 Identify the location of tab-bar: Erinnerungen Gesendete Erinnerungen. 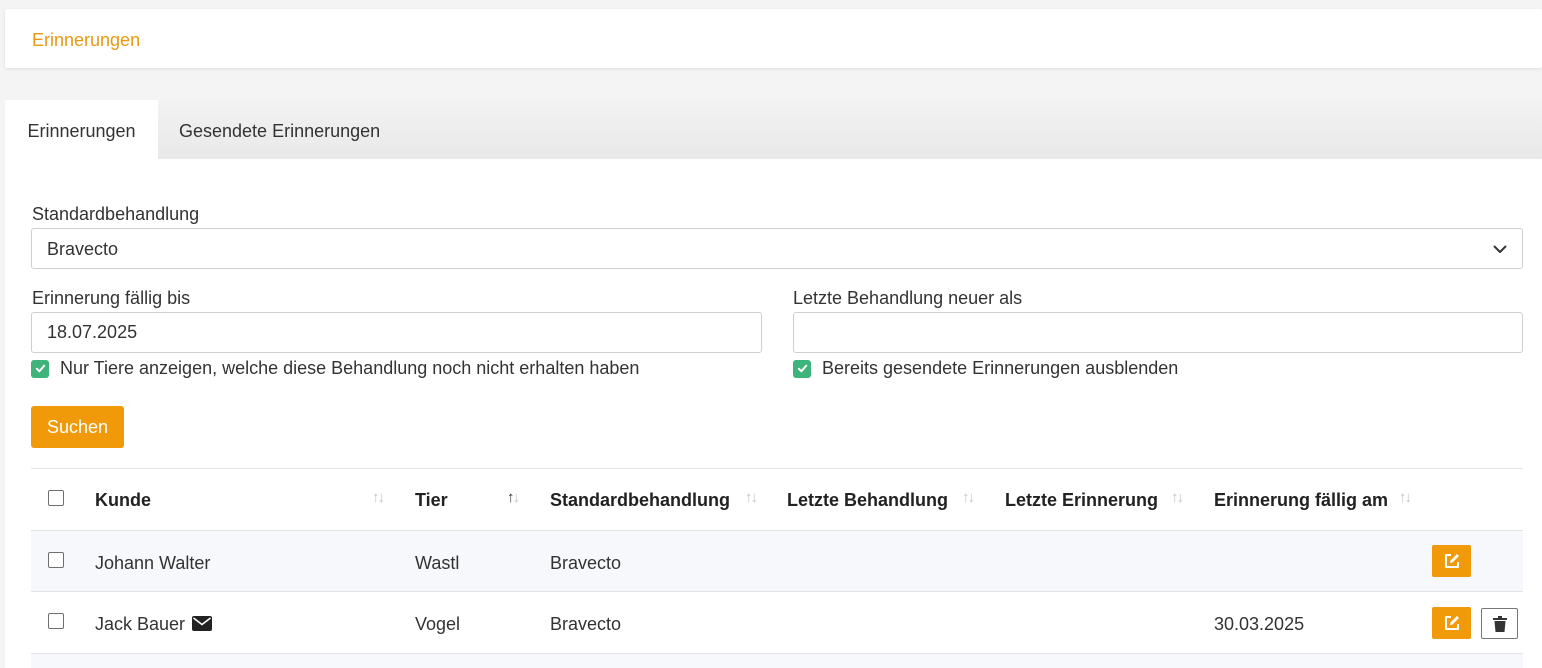
(773, 129).